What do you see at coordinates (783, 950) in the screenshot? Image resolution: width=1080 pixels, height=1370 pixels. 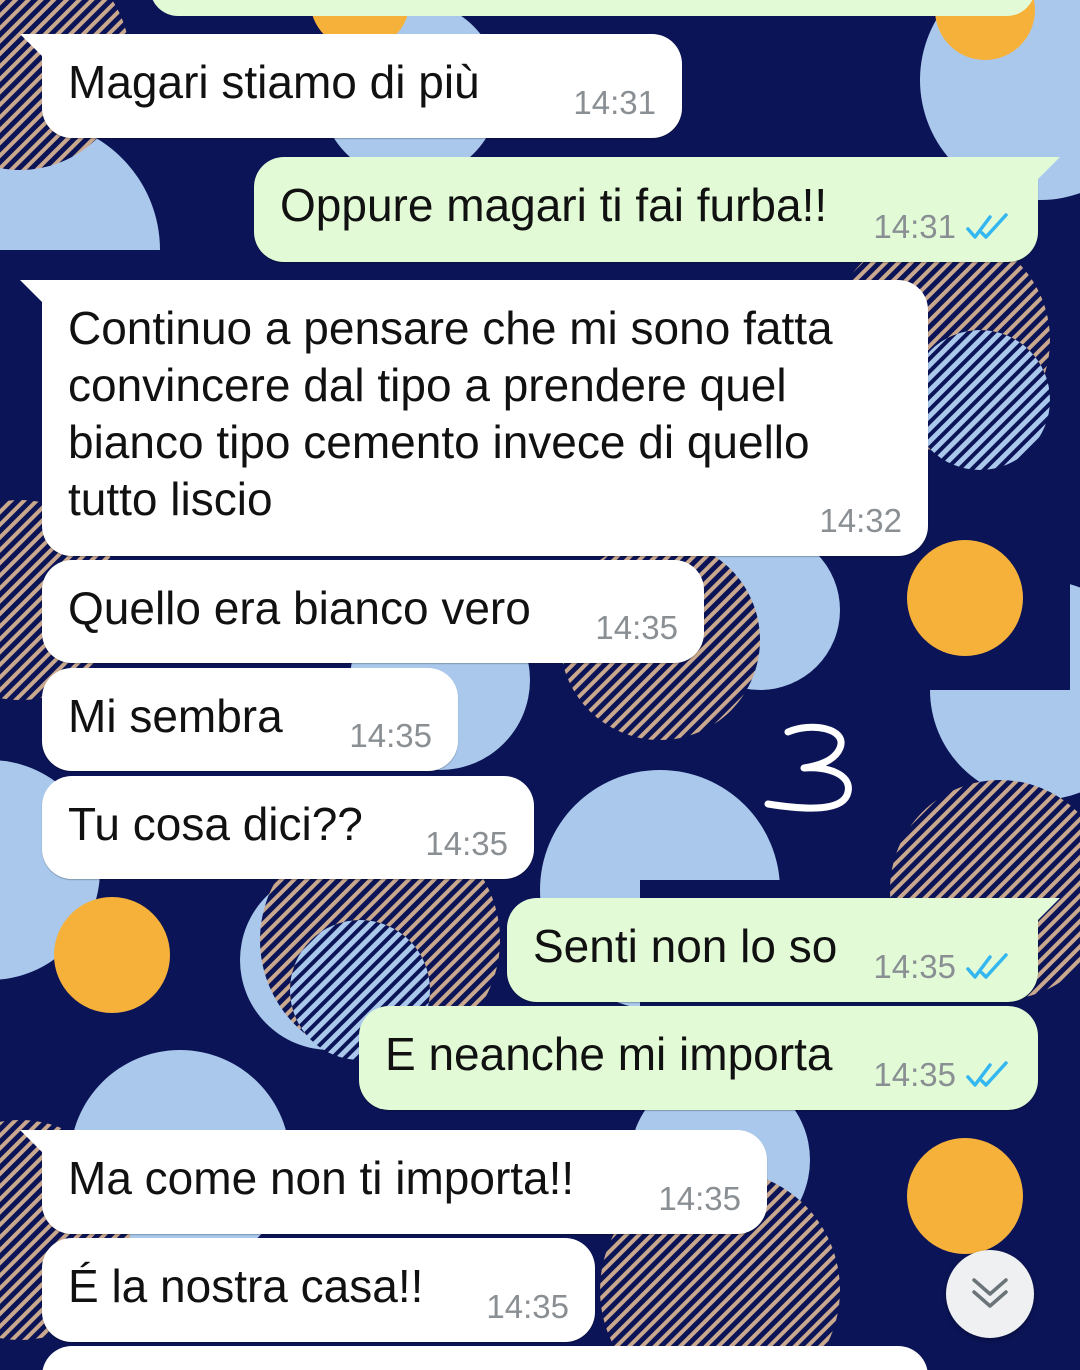 I see `message-bubble-outgoing: Senti non lo so 14:35` at bounding box center [783, 950].